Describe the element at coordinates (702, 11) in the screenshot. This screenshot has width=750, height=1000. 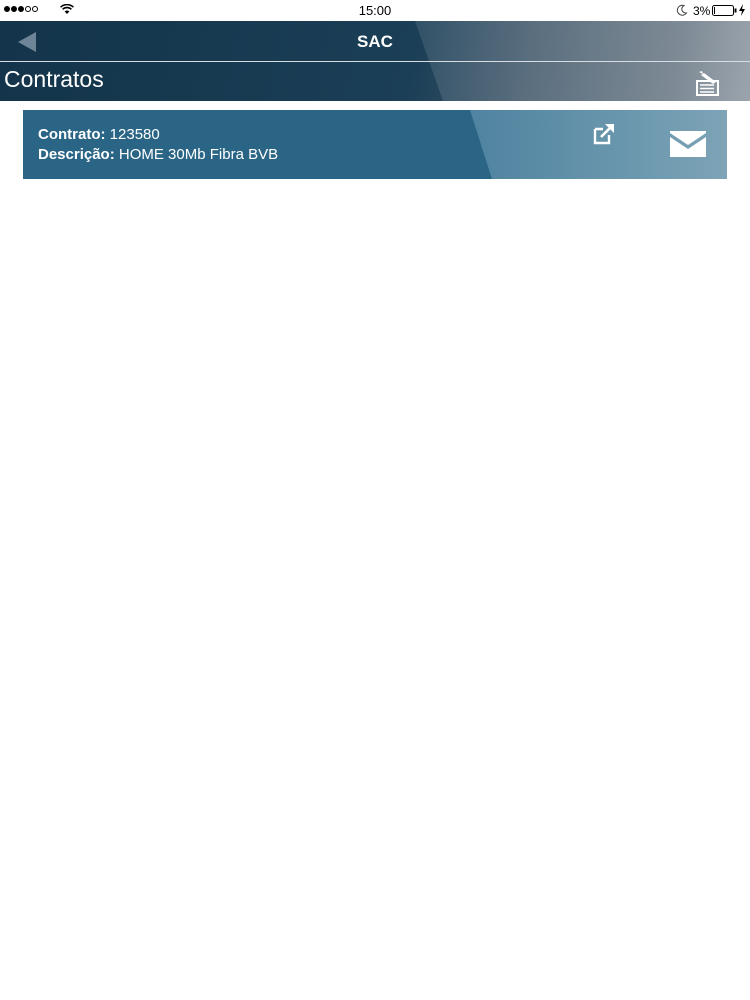
I see `battery-percentage: 3%` at that location.